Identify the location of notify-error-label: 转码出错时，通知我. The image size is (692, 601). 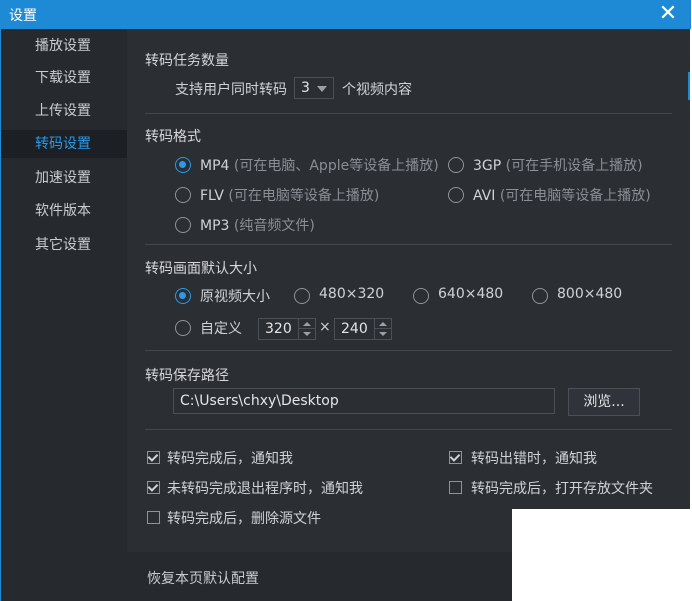
(534, 459).